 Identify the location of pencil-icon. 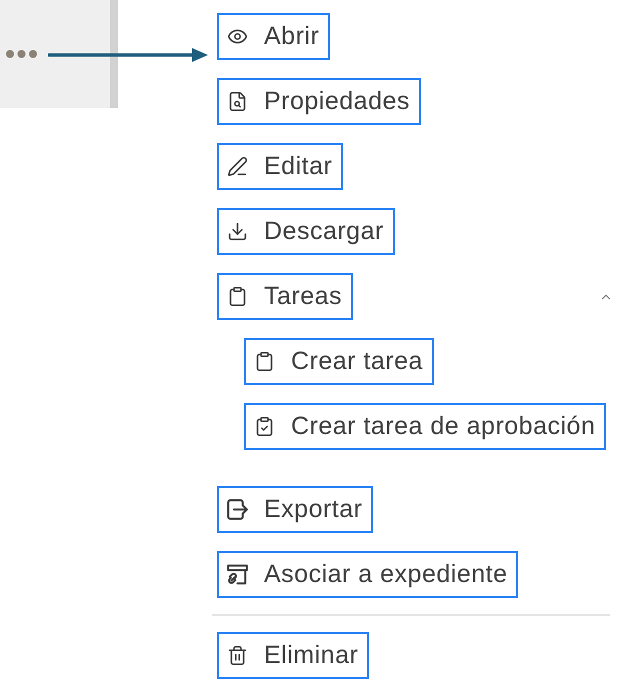
(237, 166).